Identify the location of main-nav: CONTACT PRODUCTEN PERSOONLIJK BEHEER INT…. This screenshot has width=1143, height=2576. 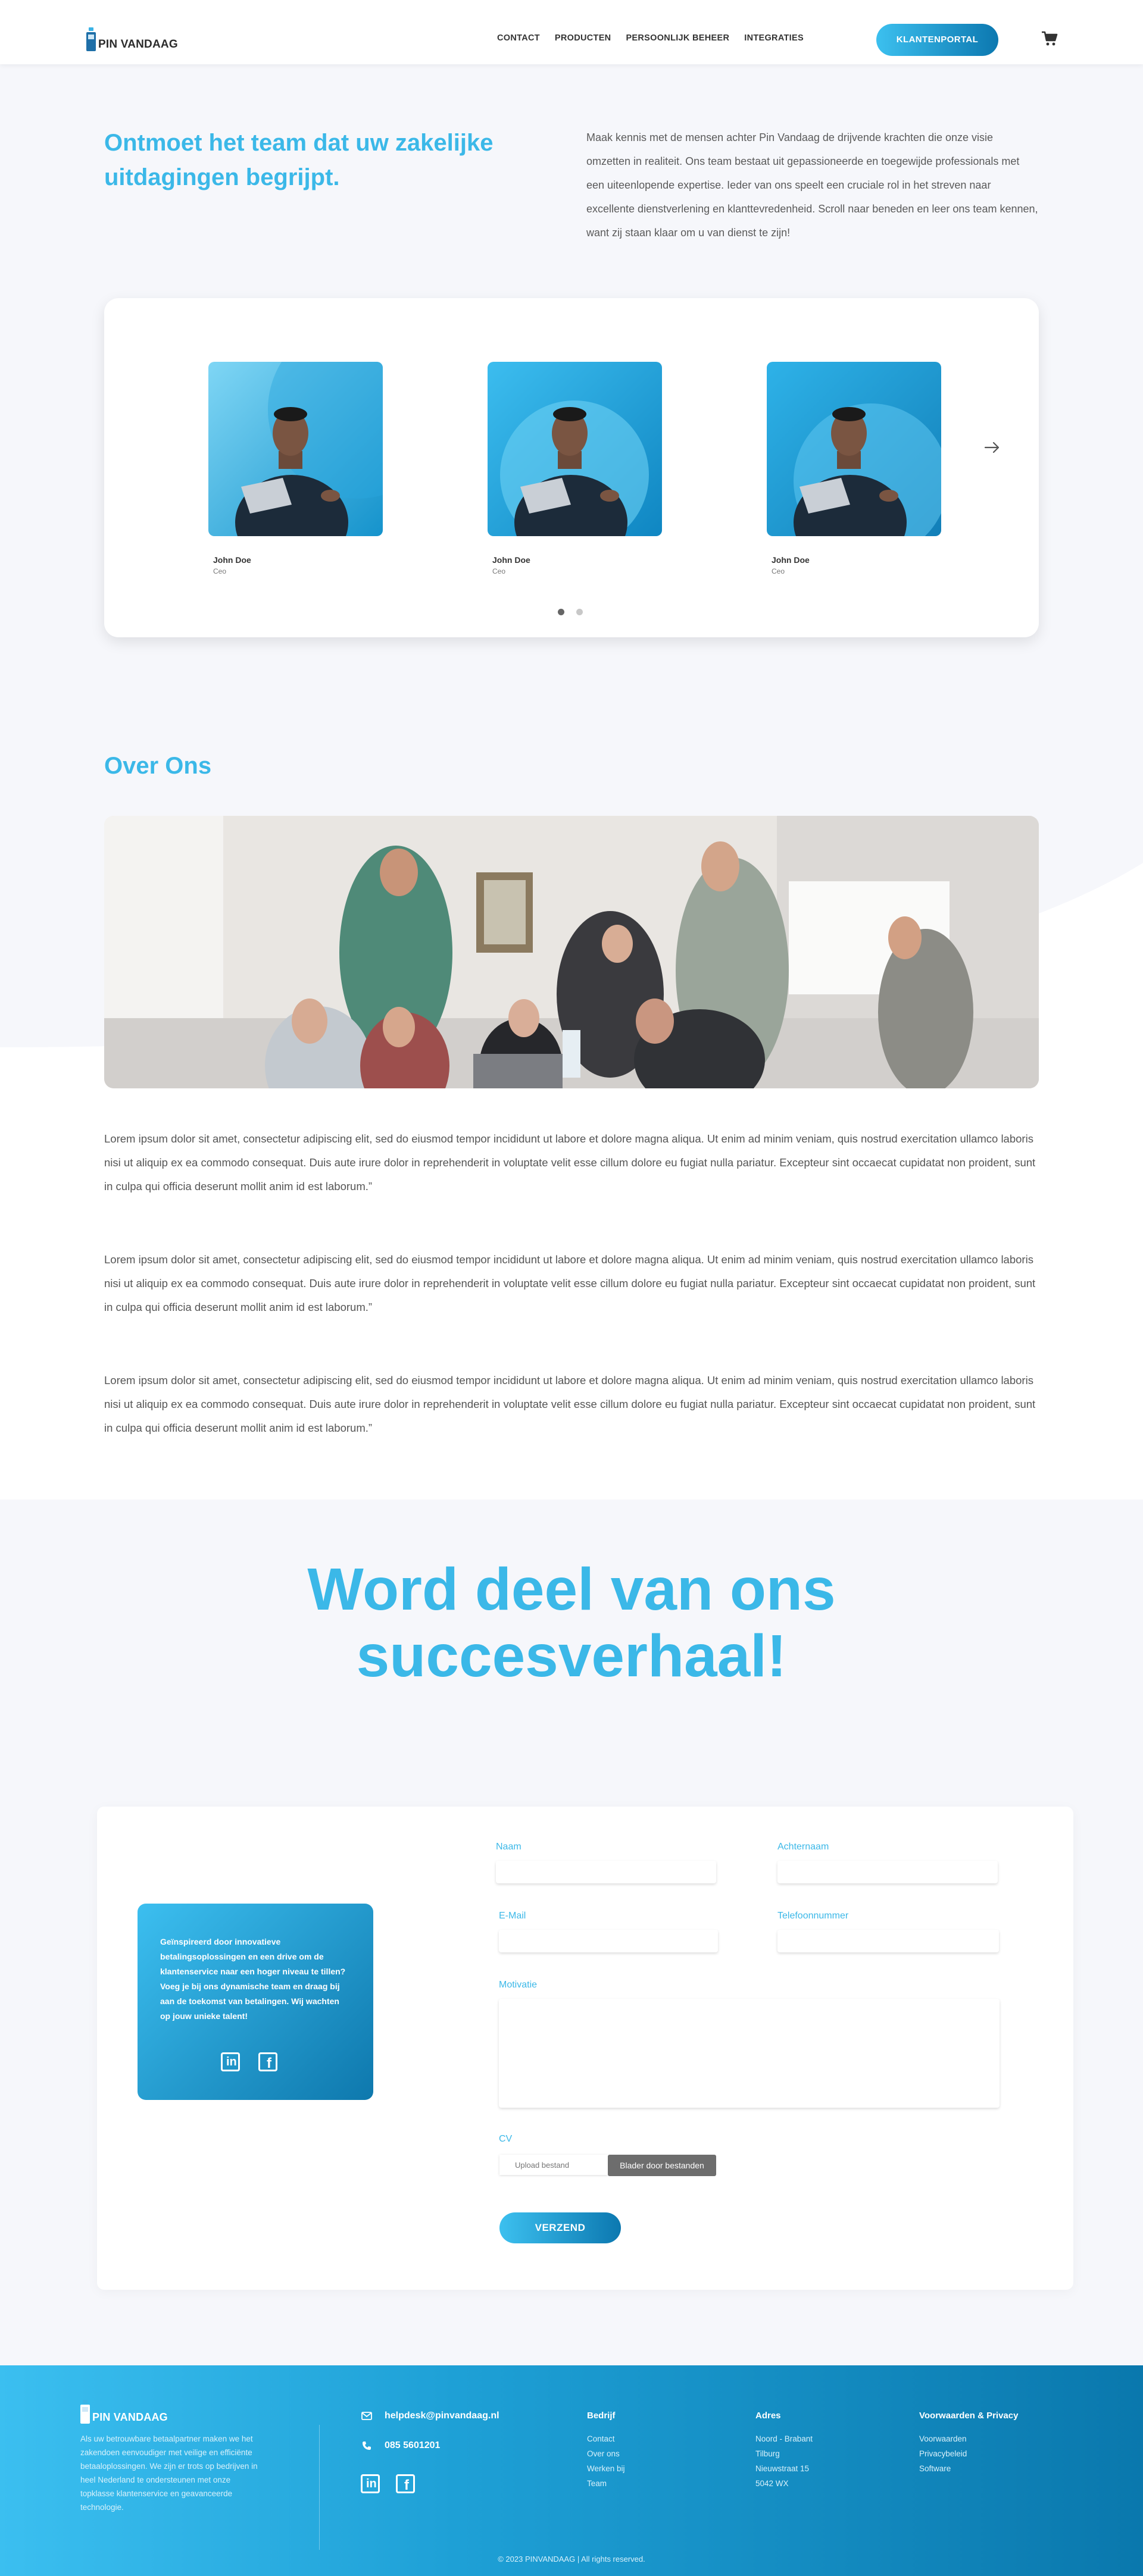
(658, 38).